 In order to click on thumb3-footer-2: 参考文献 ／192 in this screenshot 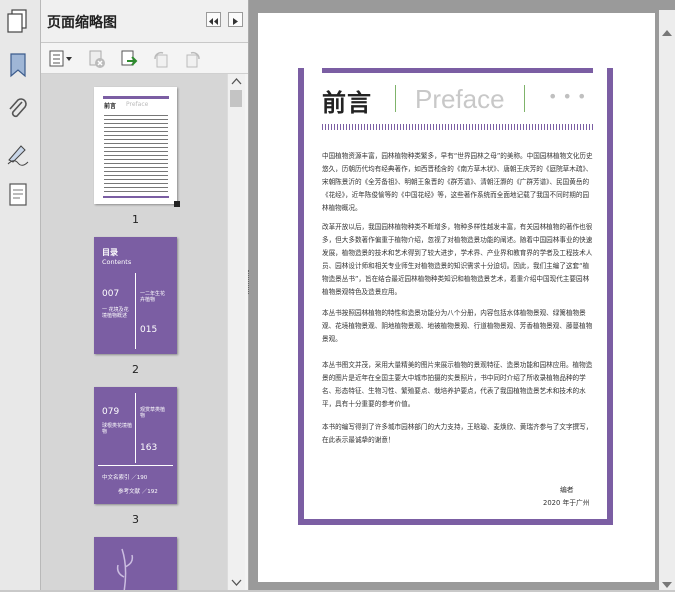, I will do `click(138, 492)`.